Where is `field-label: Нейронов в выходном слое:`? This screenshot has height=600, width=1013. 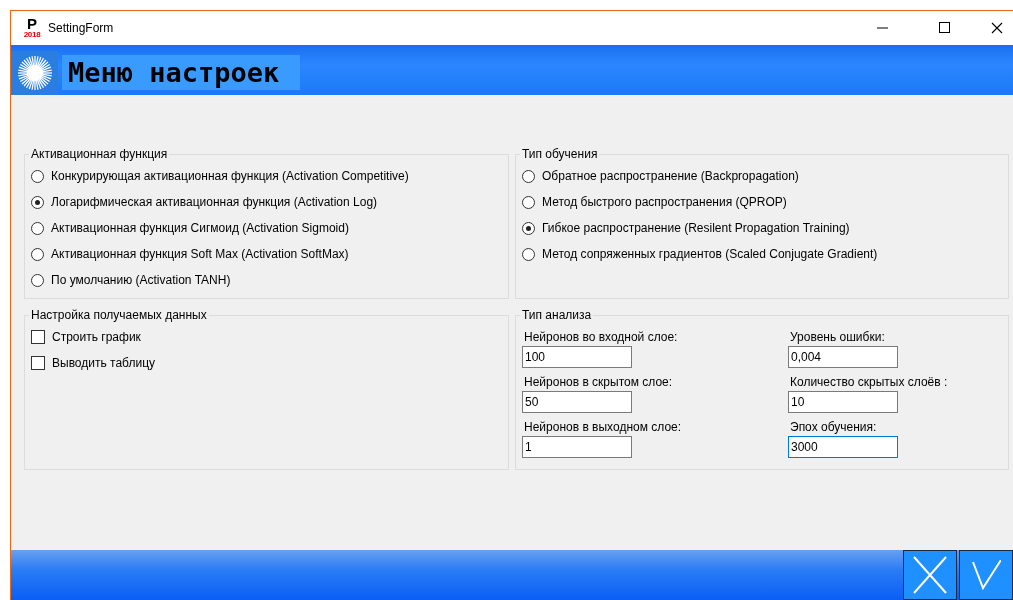
field-label: Нейронов в выходном слое: is located at coordinates (603, 427).